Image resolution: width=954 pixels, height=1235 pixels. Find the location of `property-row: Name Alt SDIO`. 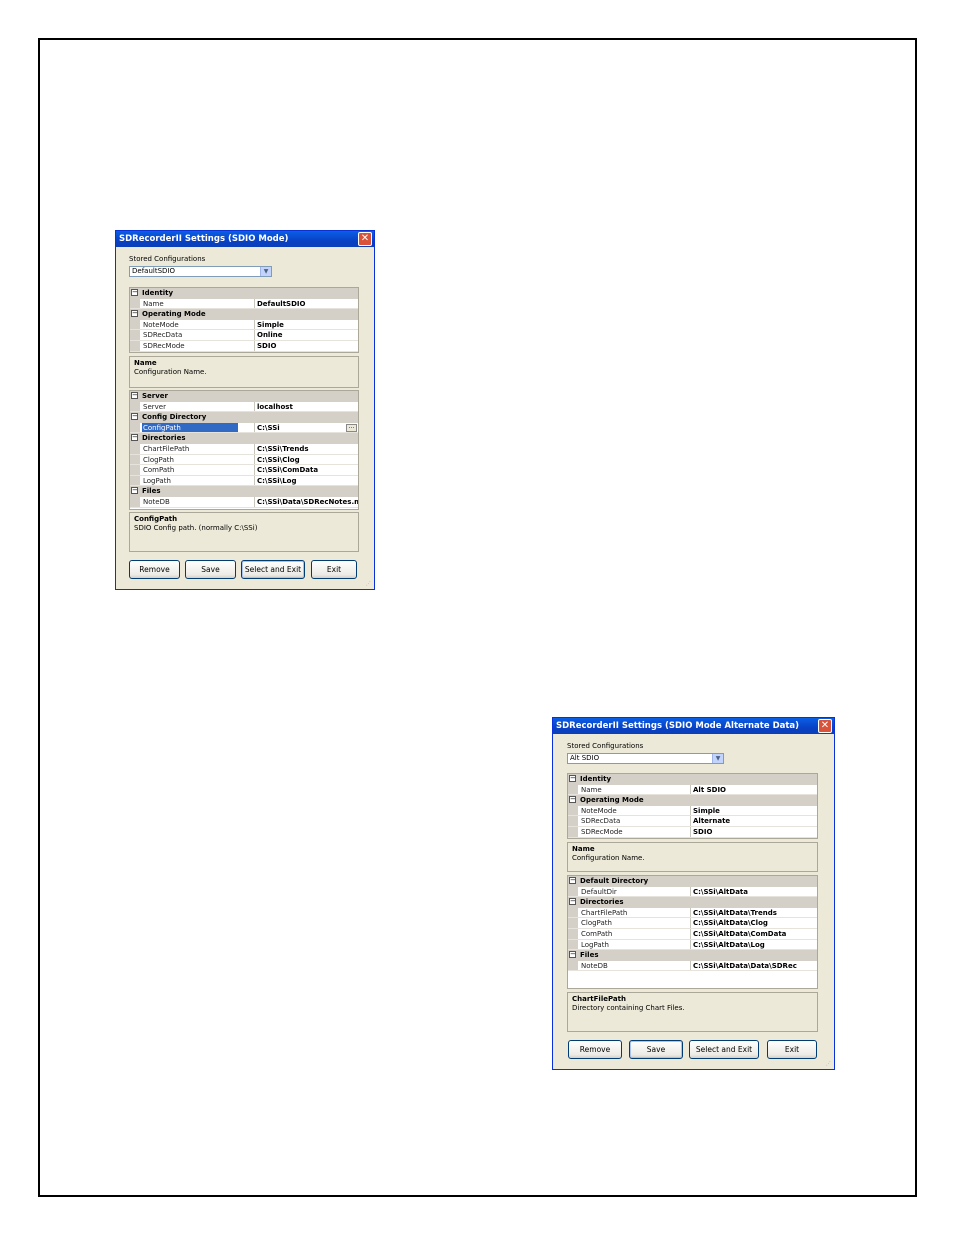

property-row: Name Alt SDIO is located at coordinates (692, 790).